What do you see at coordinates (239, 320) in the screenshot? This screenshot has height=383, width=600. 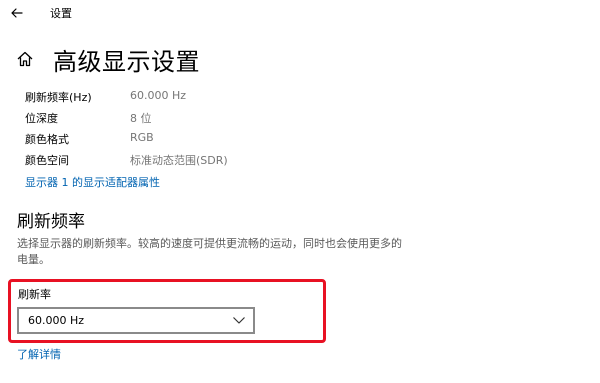 I see `chevron-down-icon` at bounding box center [239, 320].